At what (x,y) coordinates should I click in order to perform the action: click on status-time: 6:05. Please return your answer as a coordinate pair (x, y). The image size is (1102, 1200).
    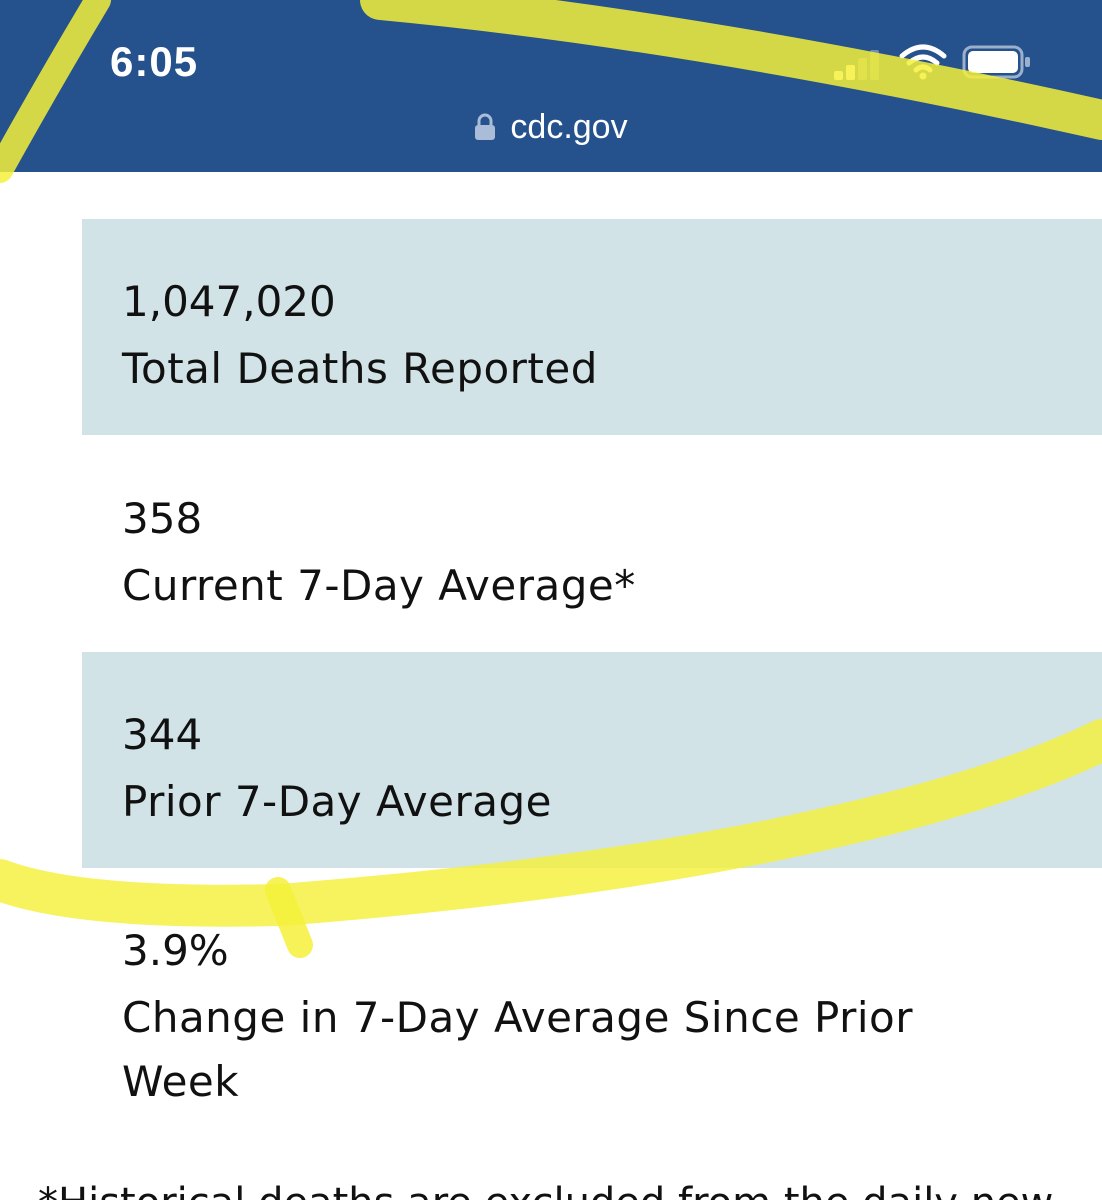
    Looking at the image, I should click on (154, 61).